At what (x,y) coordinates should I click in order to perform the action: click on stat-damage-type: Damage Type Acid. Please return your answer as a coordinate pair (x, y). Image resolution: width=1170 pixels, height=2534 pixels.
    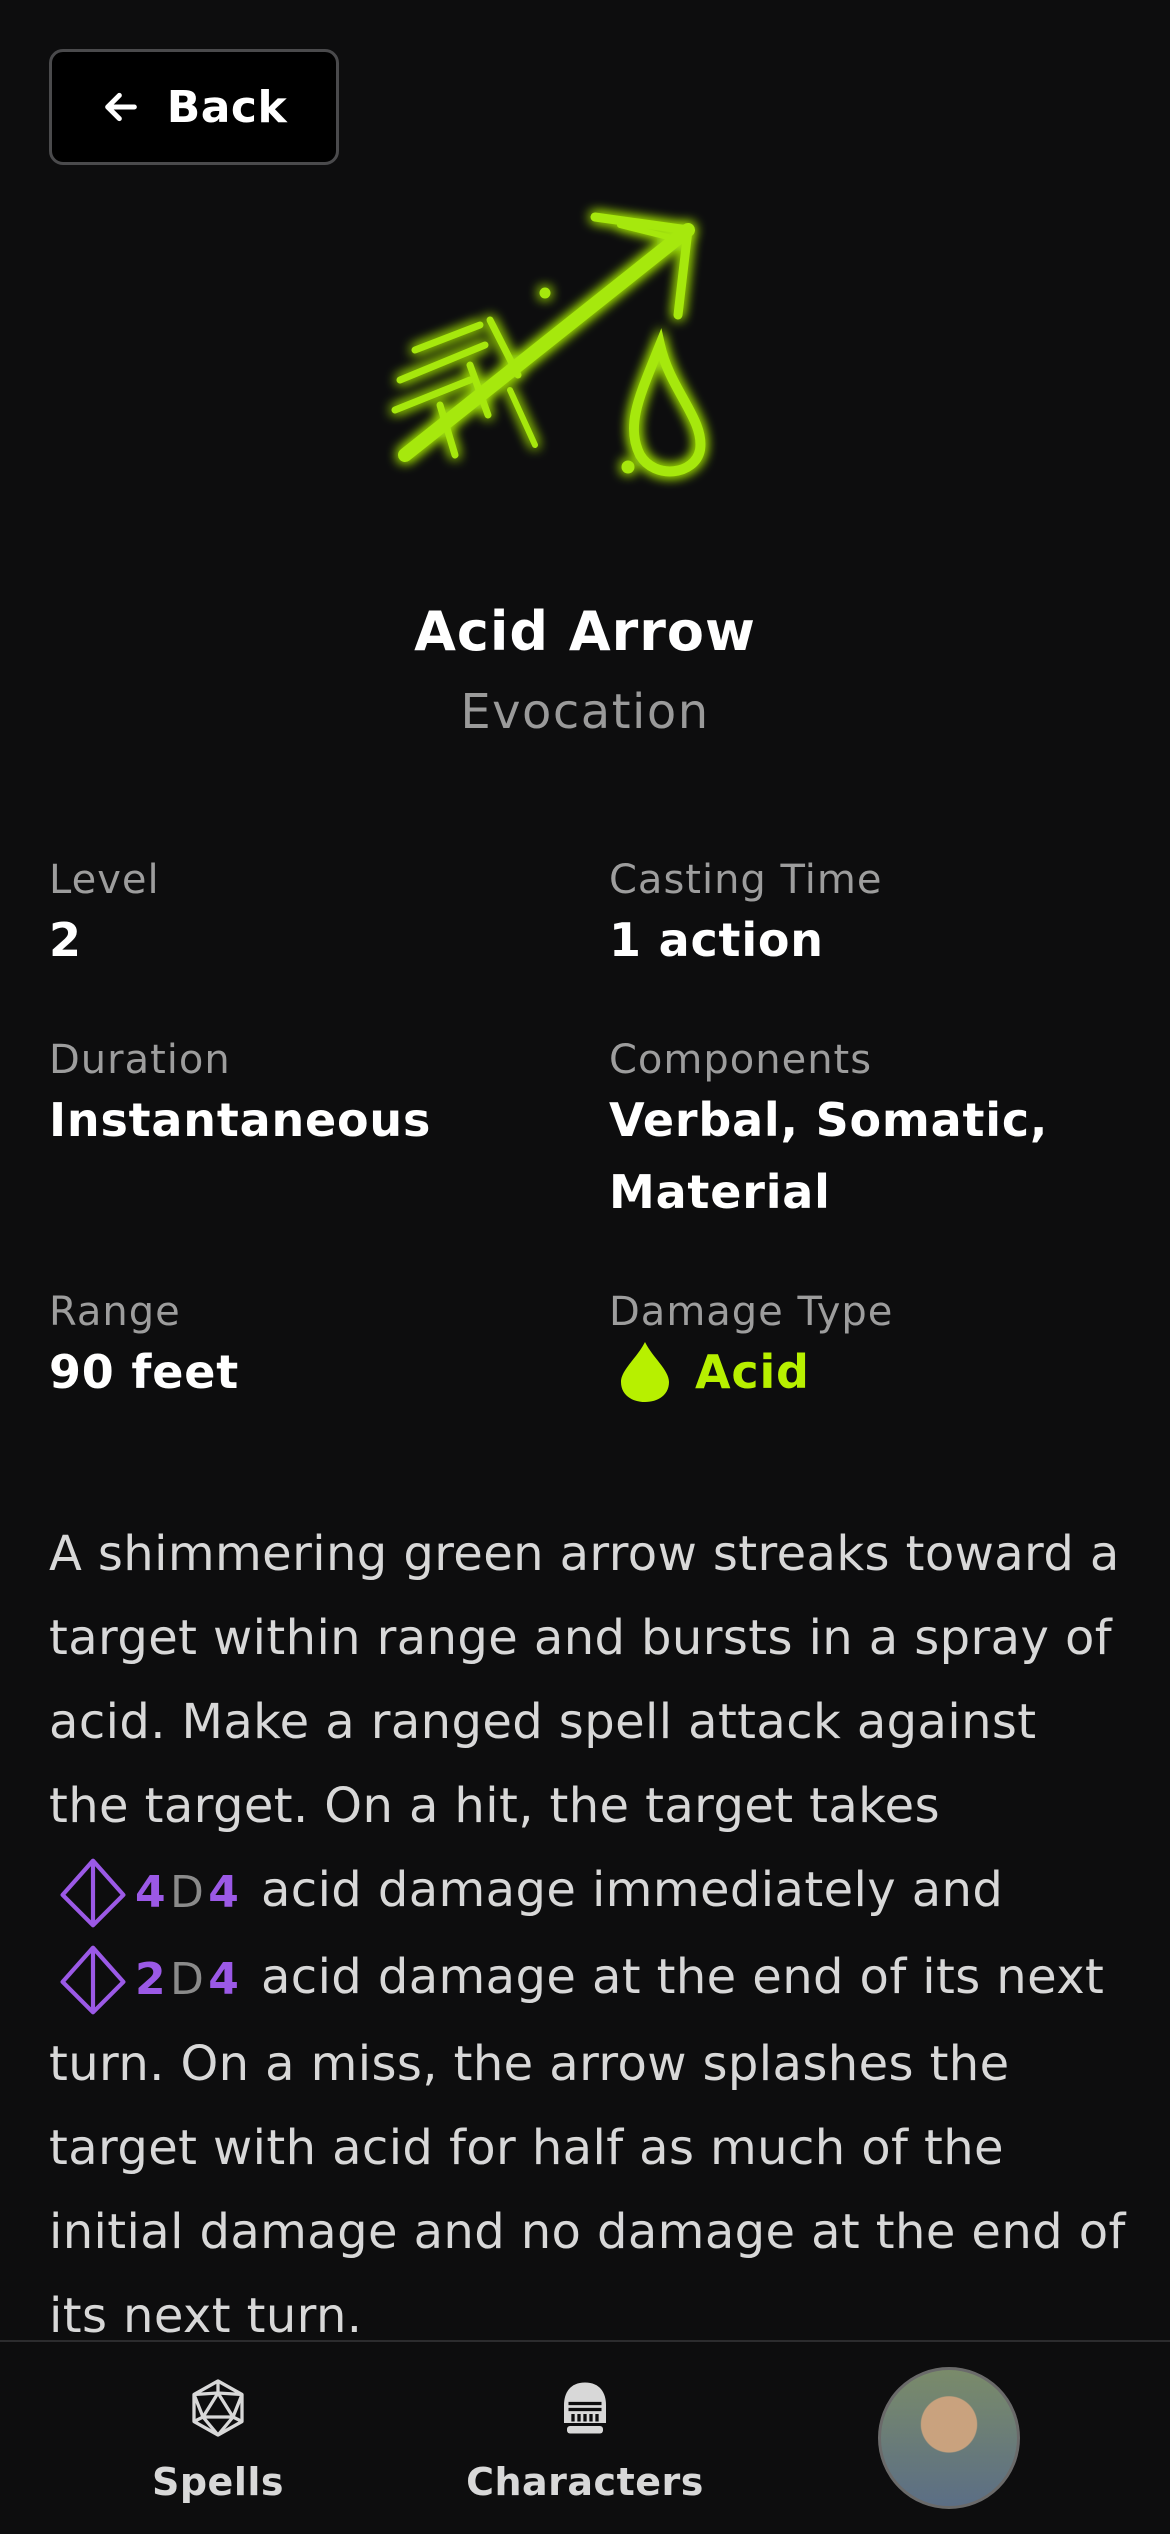
    Looking at the image, I should click on (869, 1348).